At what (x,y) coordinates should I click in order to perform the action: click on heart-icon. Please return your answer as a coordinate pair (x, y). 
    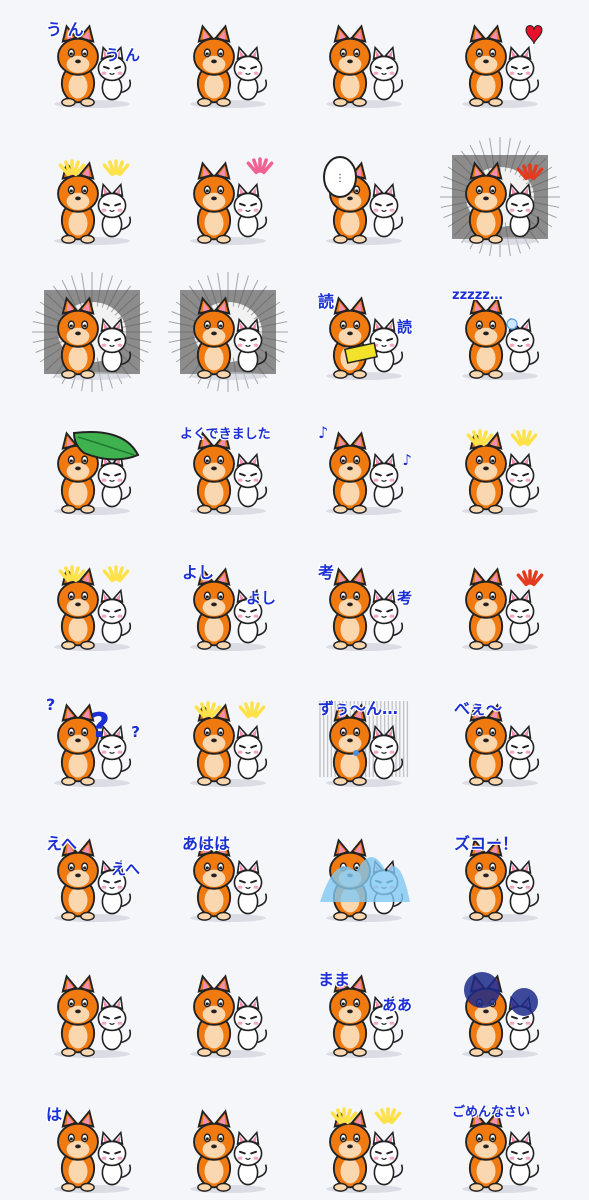
    Looking at the image, I should click on (534, 35).